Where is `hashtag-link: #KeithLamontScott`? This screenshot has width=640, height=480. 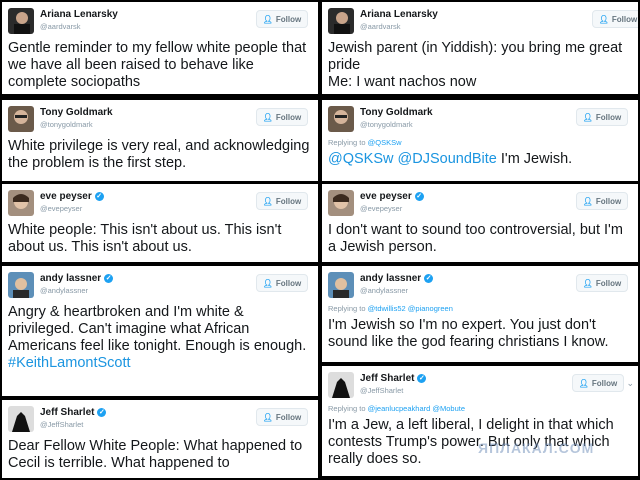 hashtag-link: #KeithLamontScott is located at coordinates (69, 363).